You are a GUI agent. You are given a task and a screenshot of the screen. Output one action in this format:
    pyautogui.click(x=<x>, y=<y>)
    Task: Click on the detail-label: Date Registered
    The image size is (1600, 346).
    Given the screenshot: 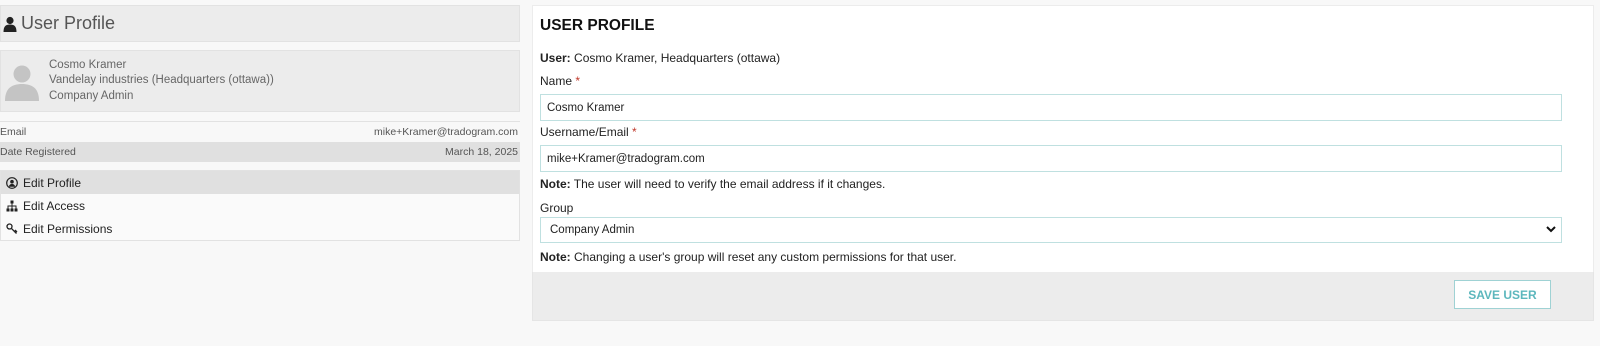 What is the action you would take?
    pyautogui.click(x=38, y=152)
    